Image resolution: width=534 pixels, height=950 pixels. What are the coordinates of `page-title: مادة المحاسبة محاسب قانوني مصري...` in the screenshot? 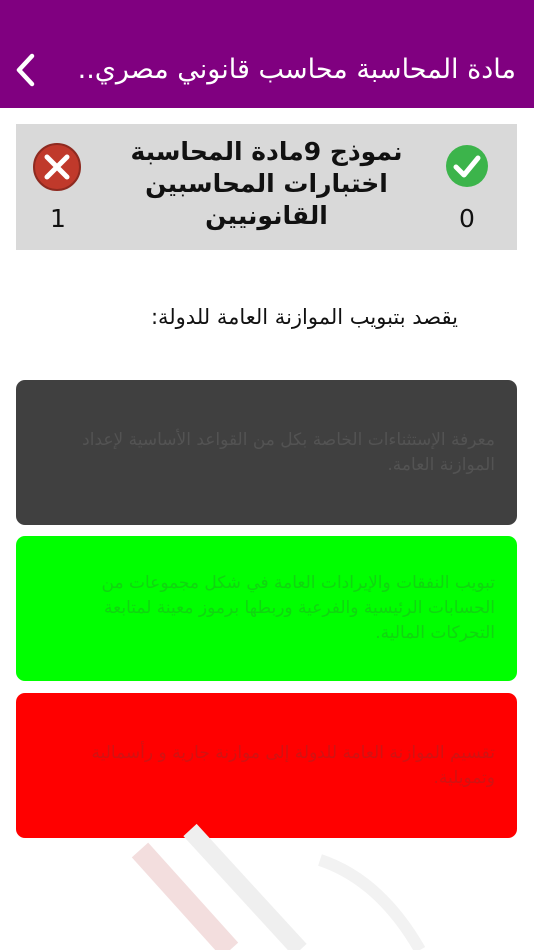 It's located at (296, 69).